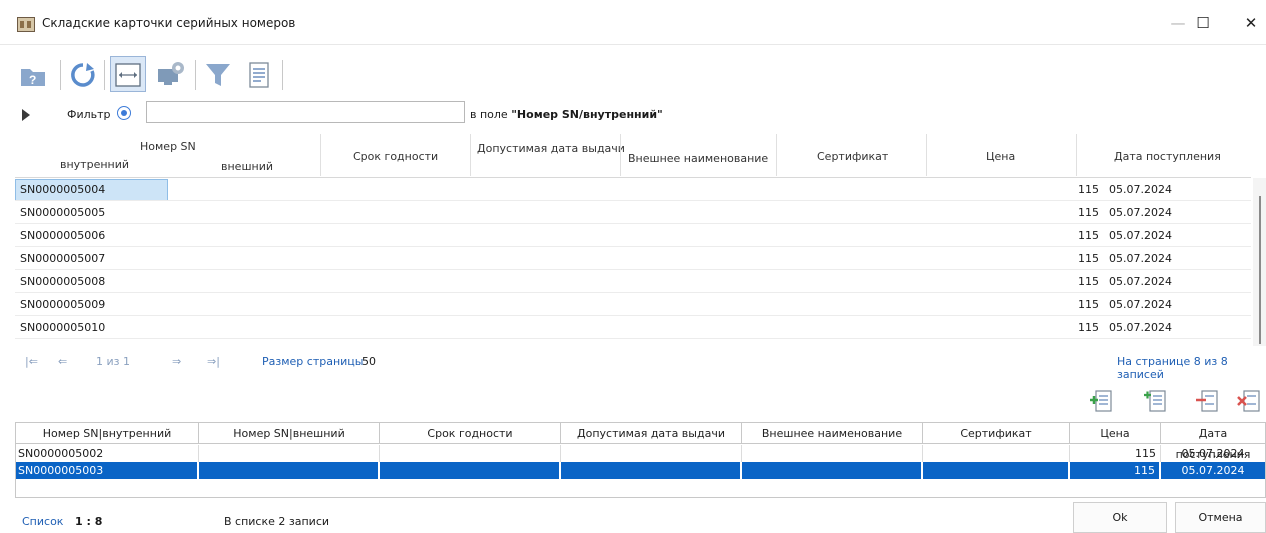 This screenshot has height=533, width=1266. What do you see at coordinates (107, 453) in the screenshot?
I see `cell-sn: SN0000005002` at bounding box center [107, 453].